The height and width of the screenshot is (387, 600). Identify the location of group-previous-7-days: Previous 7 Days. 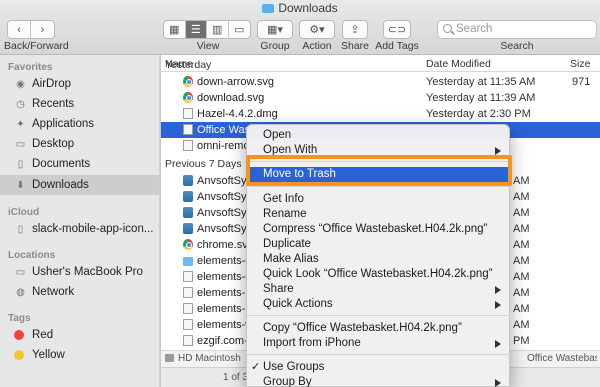
(203, 164).